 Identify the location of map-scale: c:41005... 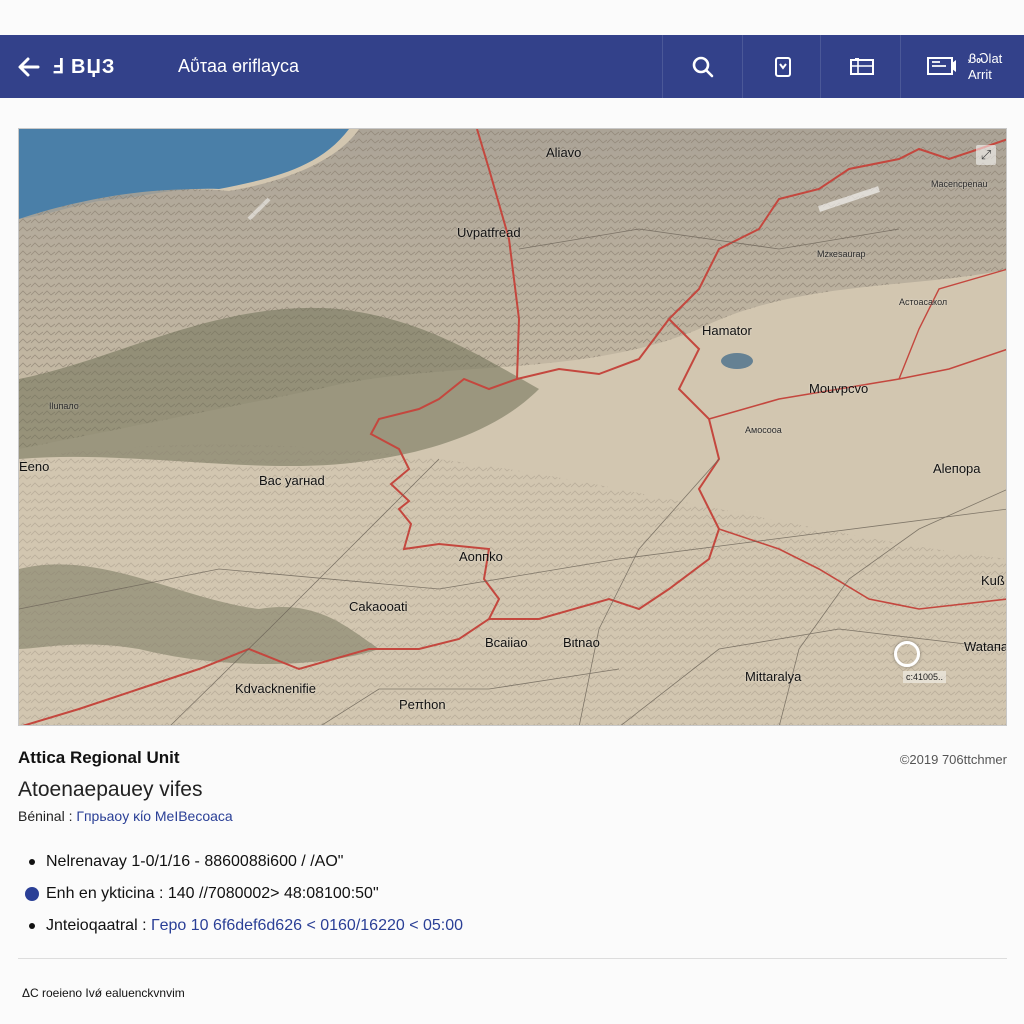
(924, 677).